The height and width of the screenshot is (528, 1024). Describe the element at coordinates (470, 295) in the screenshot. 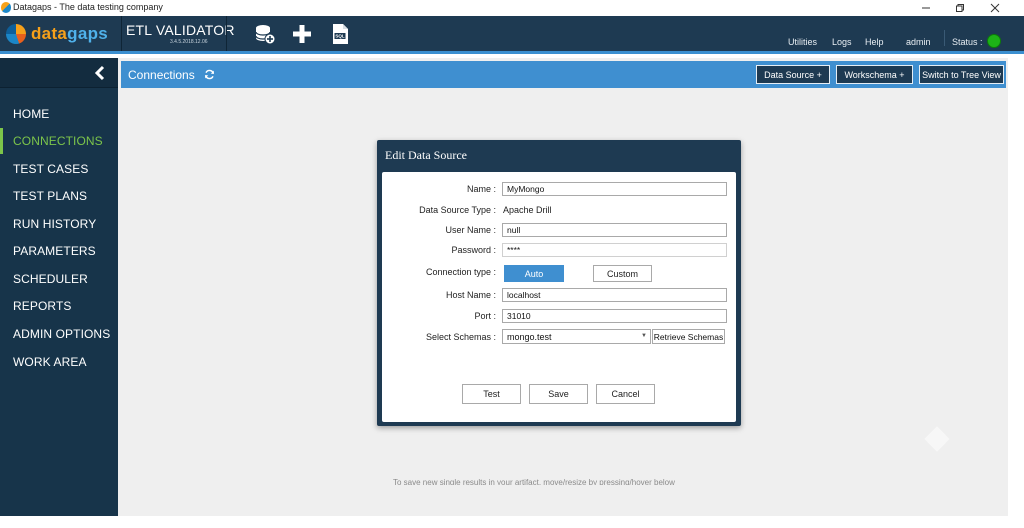

I see `host-name-label: Host Name :` at that location.